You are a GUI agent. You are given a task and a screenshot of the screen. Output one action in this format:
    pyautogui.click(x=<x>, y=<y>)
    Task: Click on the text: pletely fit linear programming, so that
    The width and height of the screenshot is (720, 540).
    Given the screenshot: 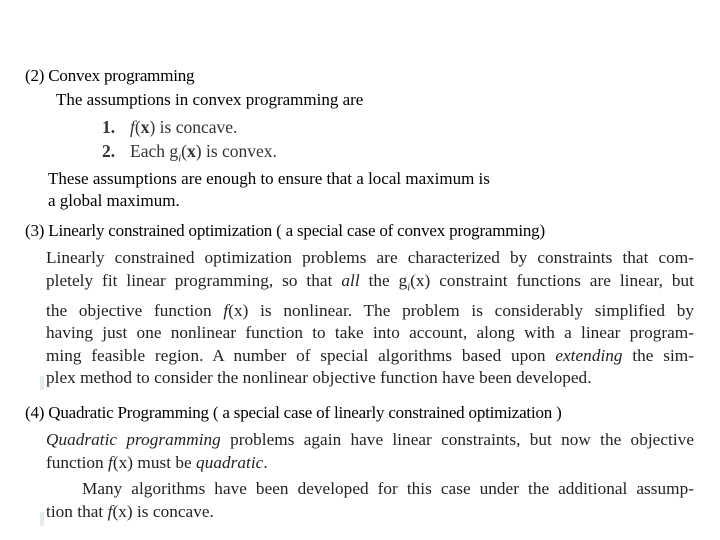 What is the action you would take?
    pyautogui.click(x=194, y=280)
    